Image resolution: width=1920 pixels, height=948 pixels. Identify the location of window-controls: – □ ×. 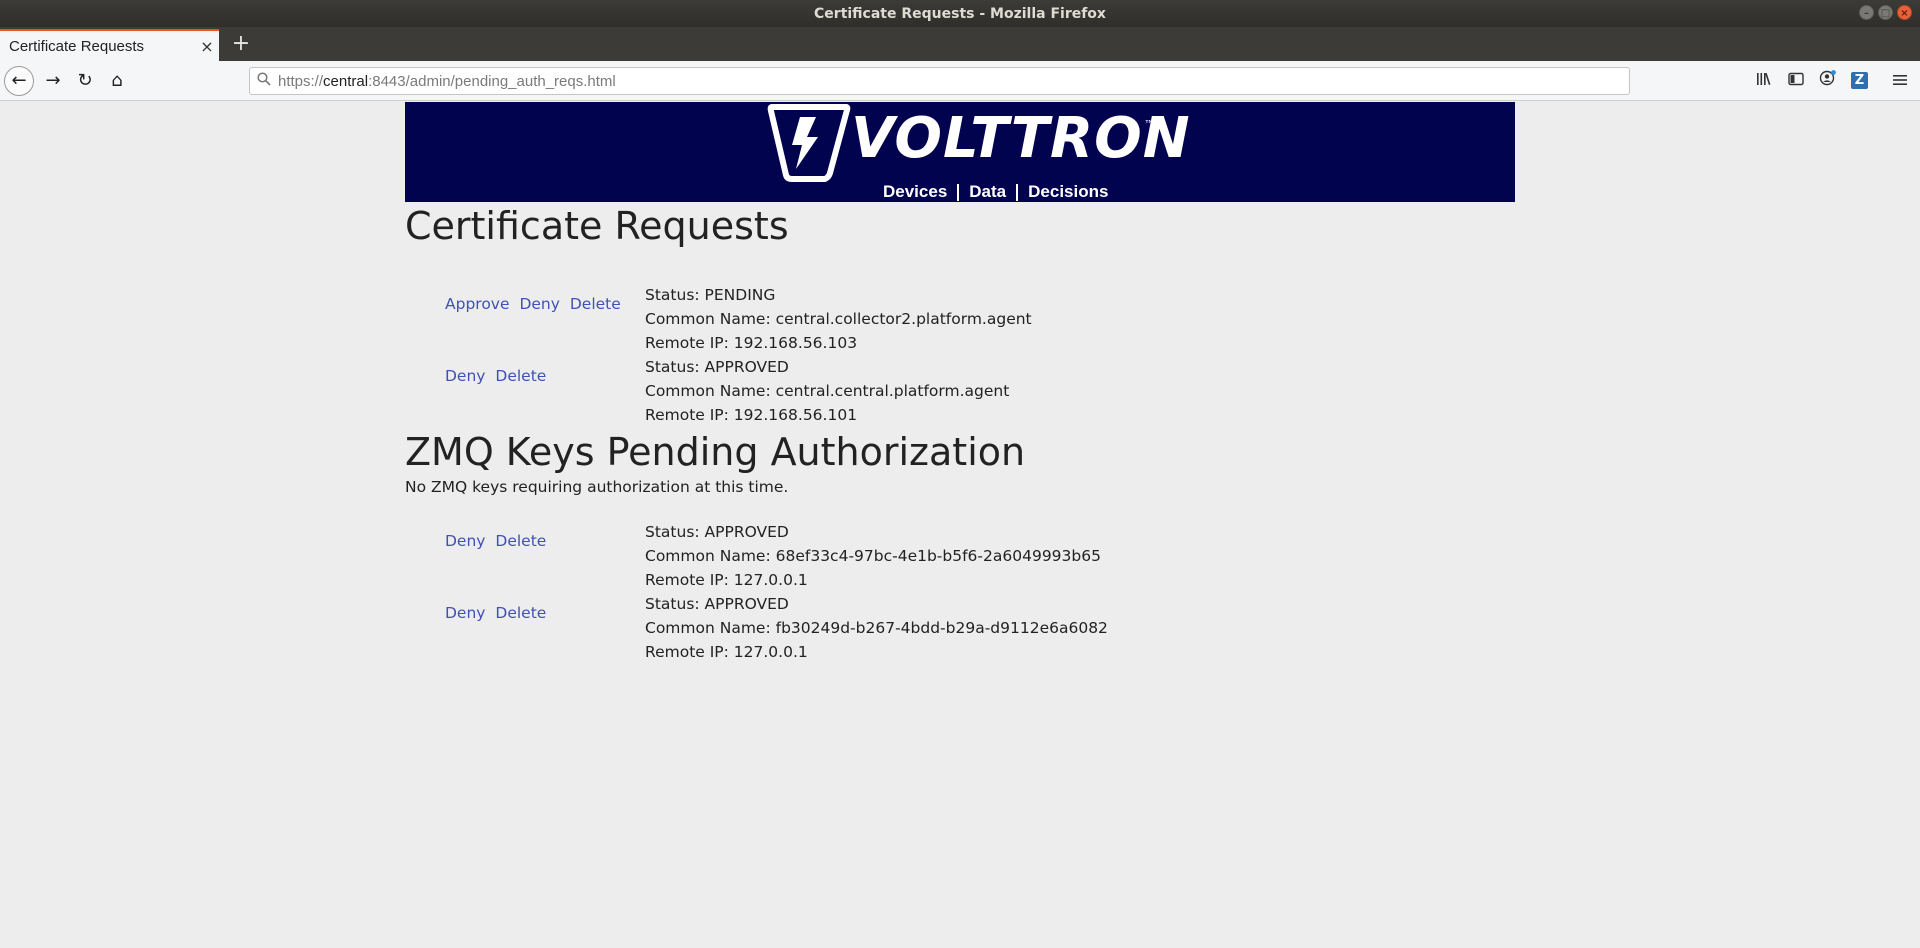
(1885, 12).